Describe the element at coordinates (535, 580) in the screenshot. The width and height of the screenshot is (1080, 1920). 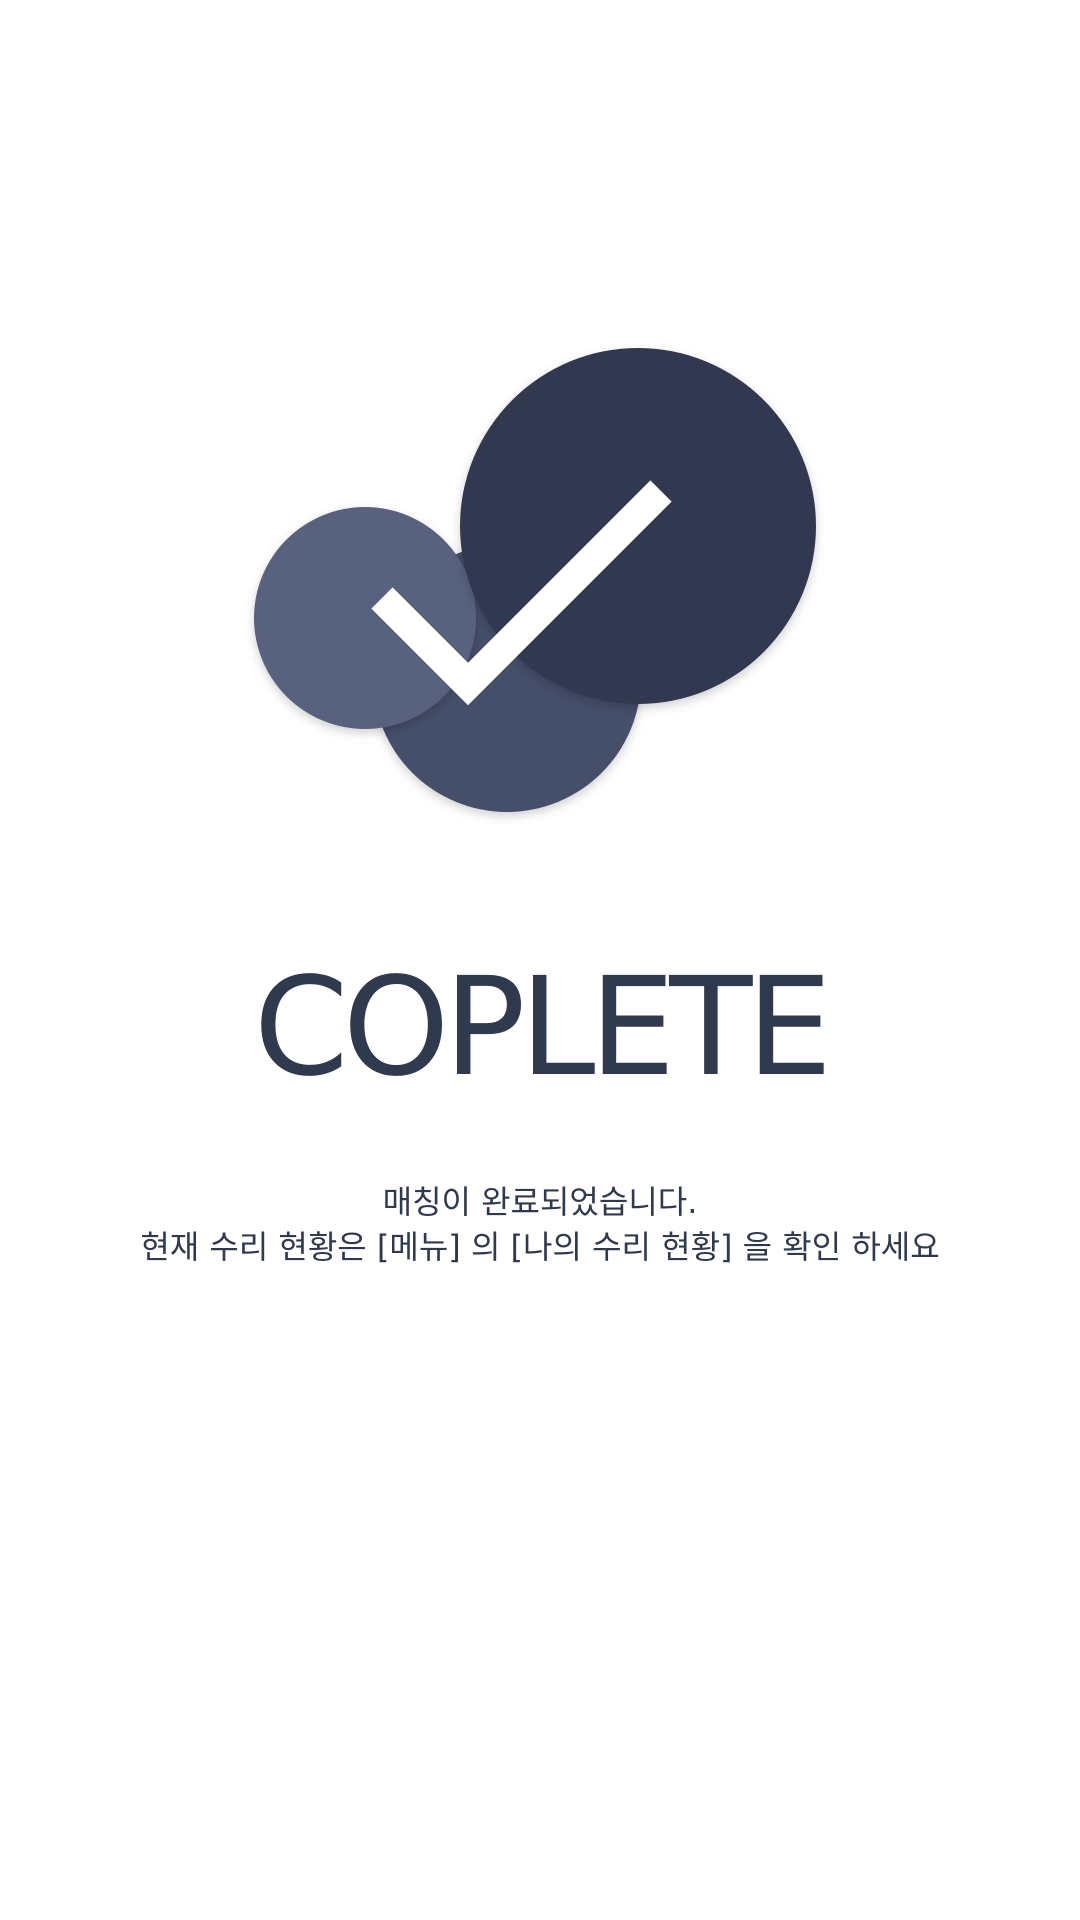
I see `completion-illustration` at that location.